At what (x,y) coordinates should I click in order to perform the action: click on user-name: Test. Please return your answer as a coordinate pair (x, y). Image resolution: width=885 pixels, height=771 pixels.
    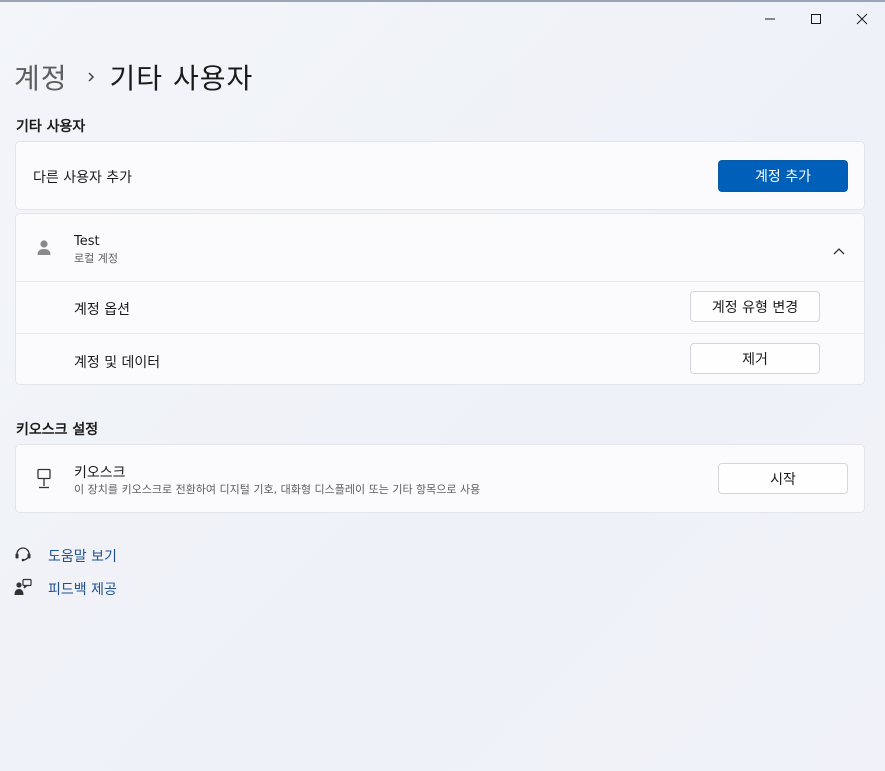
    Looking at the image, I should click on (87, 241).